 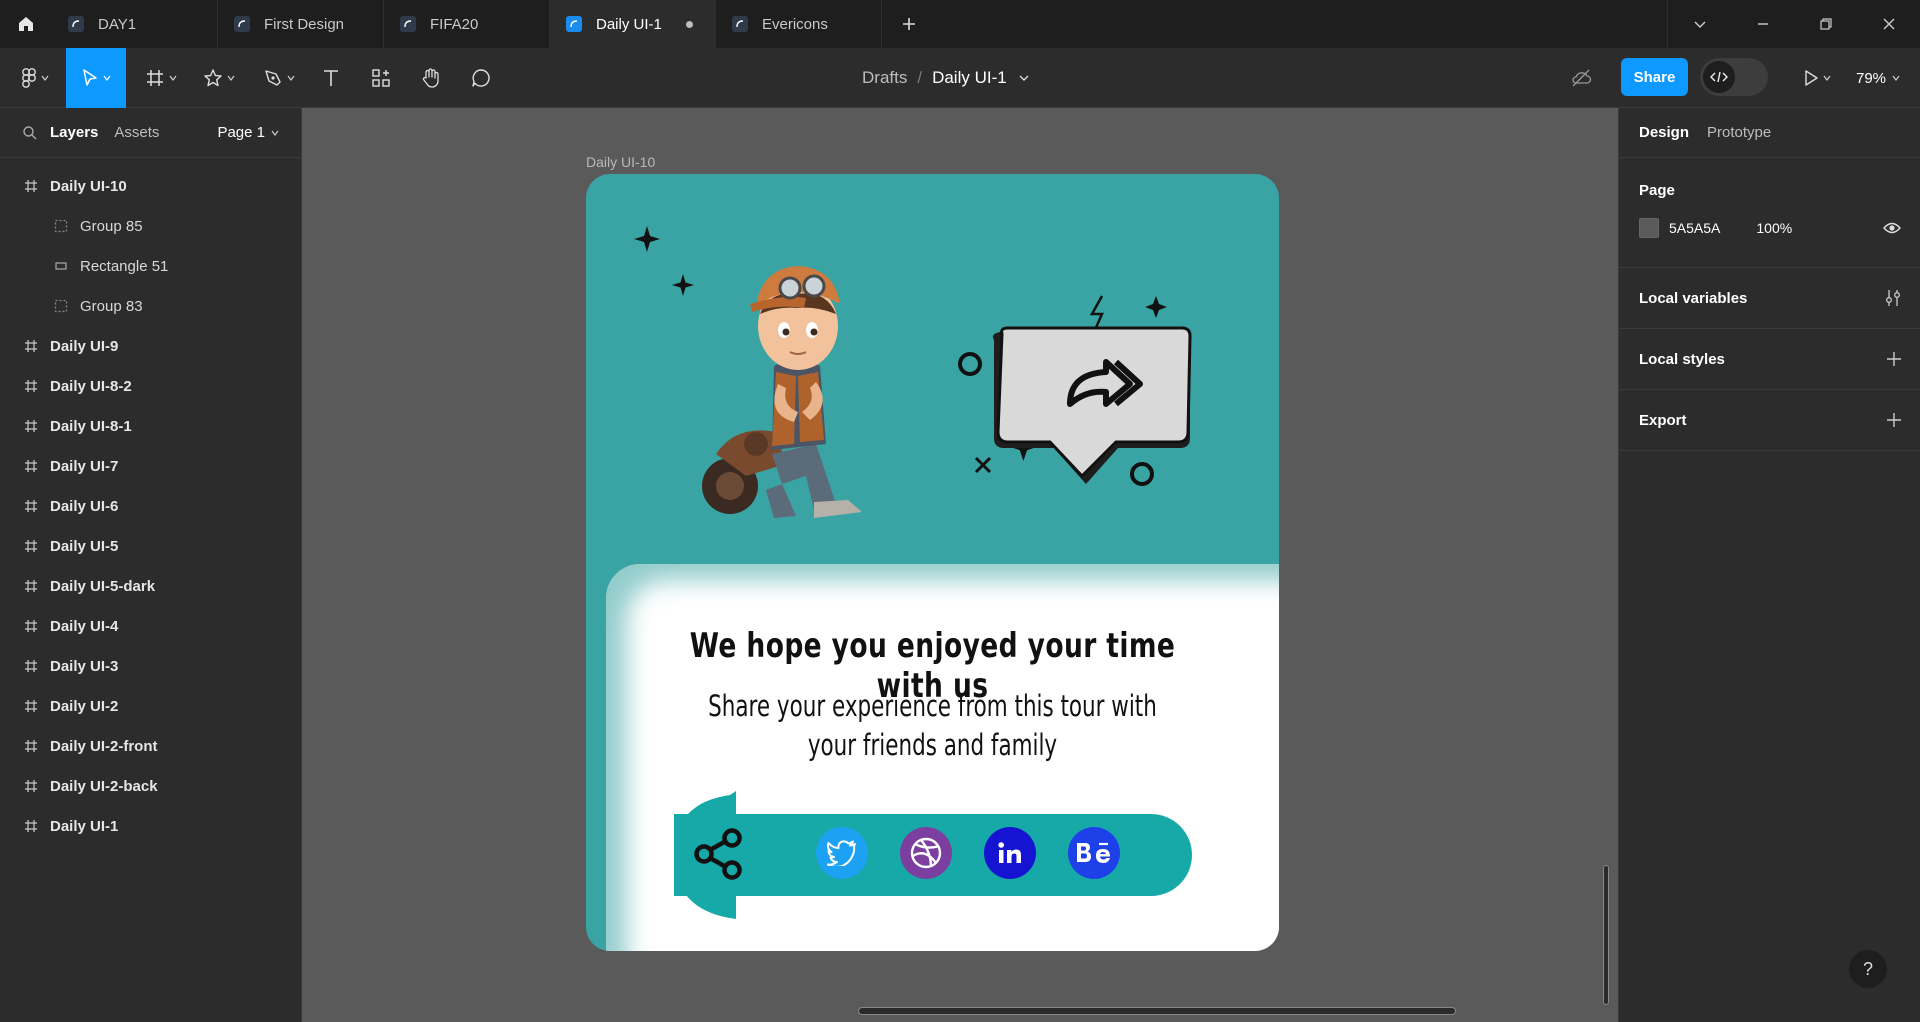 I want to click on comment-tool, so click(x=481, y=78).